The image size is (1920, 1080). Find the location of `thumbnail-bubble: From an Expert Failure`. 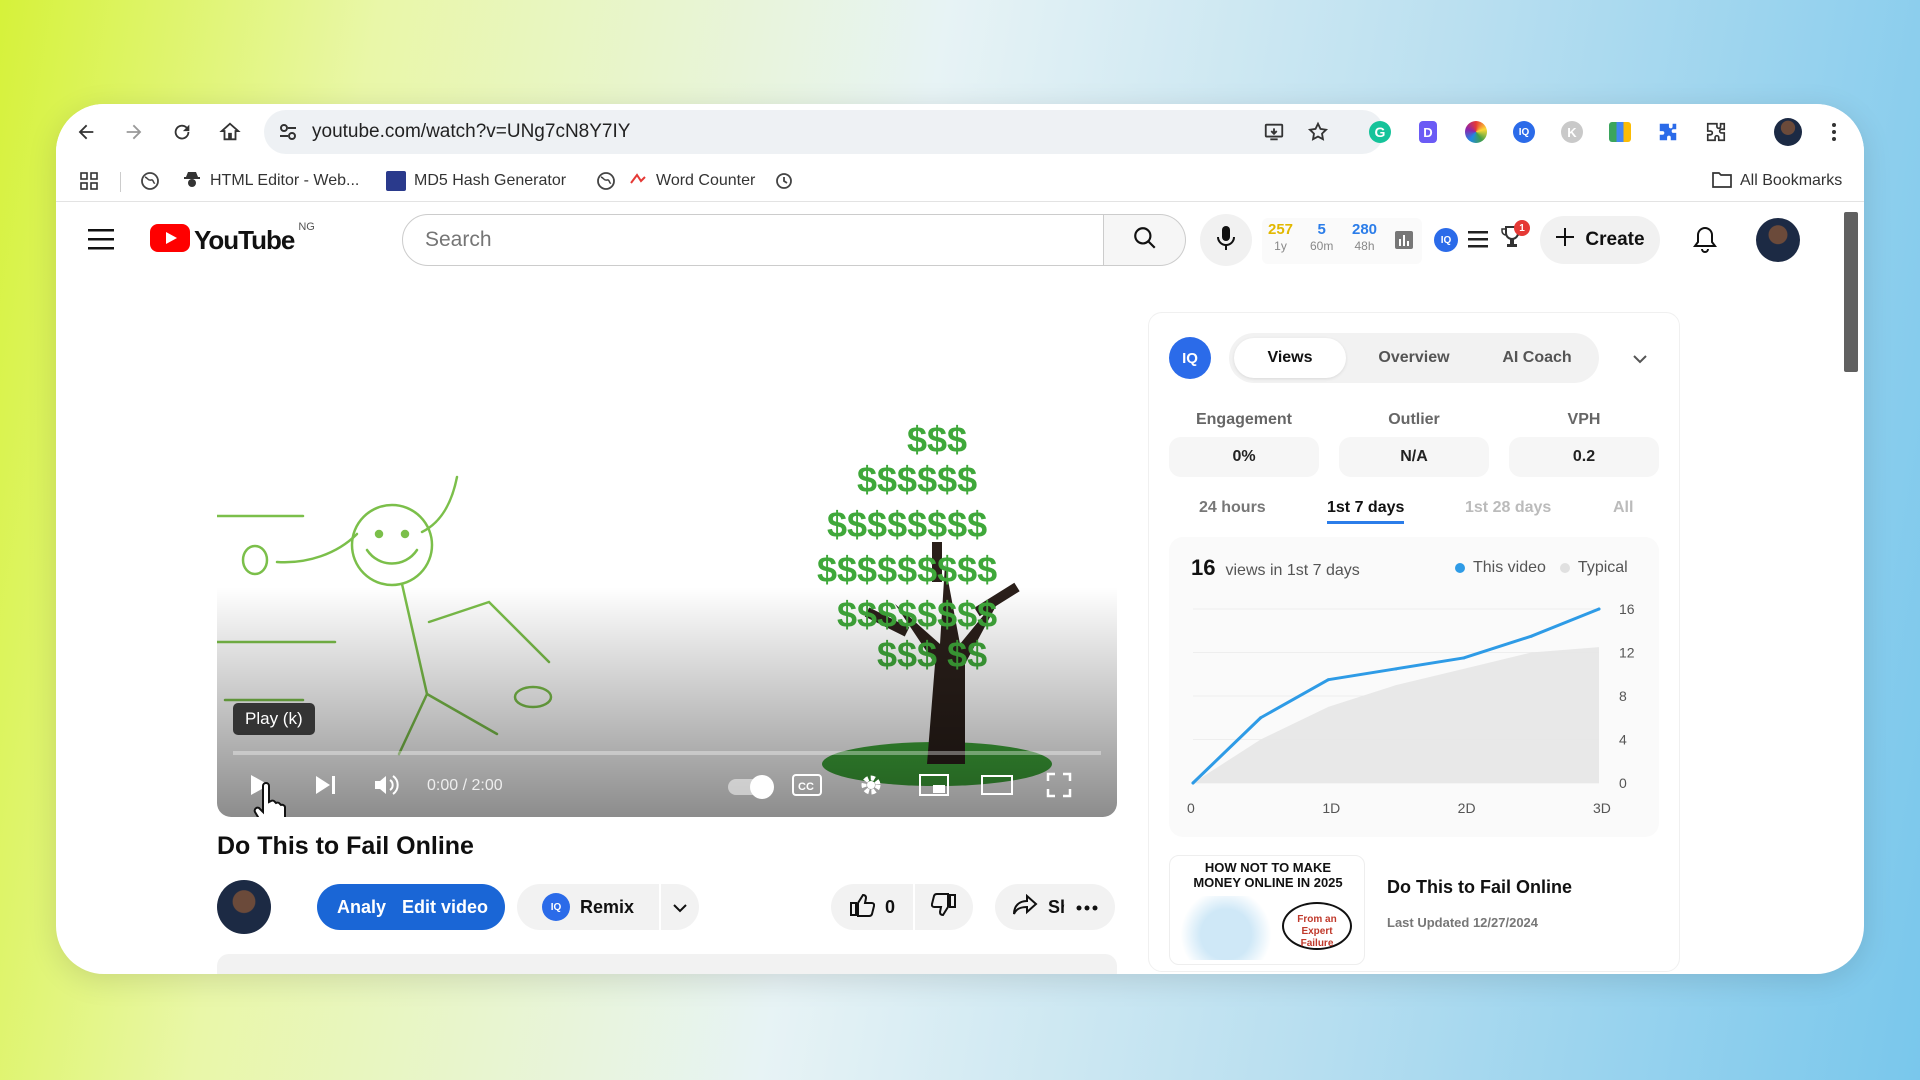

thumbnail-bubble: From an Expert Failure is located at coordinates (1317, 926).